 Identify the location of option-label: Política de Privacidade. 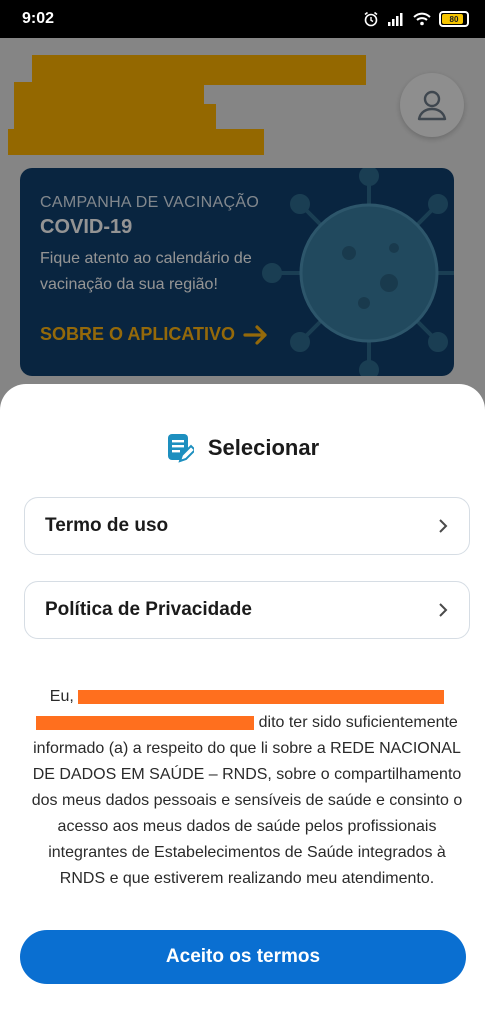
(148, 609).